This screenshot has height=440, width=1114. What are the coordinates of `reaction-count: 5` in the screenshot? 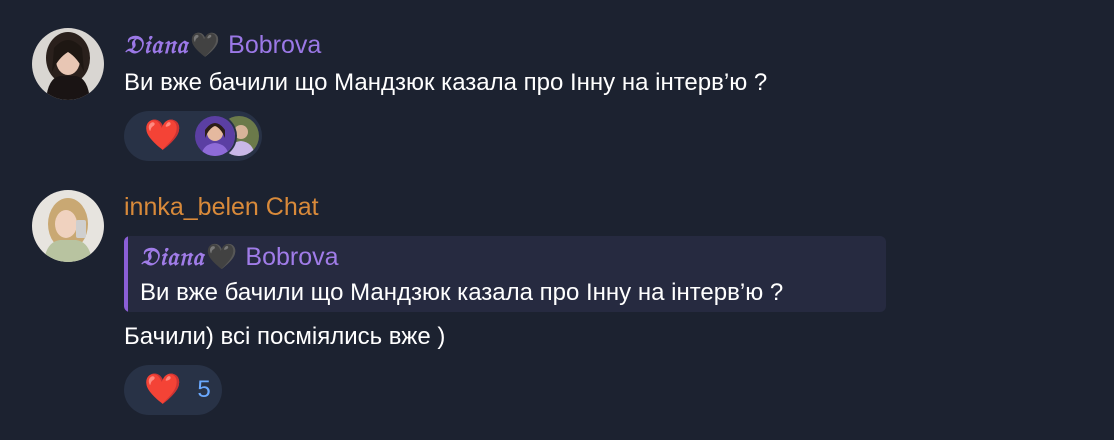 It's located at (204, 389).